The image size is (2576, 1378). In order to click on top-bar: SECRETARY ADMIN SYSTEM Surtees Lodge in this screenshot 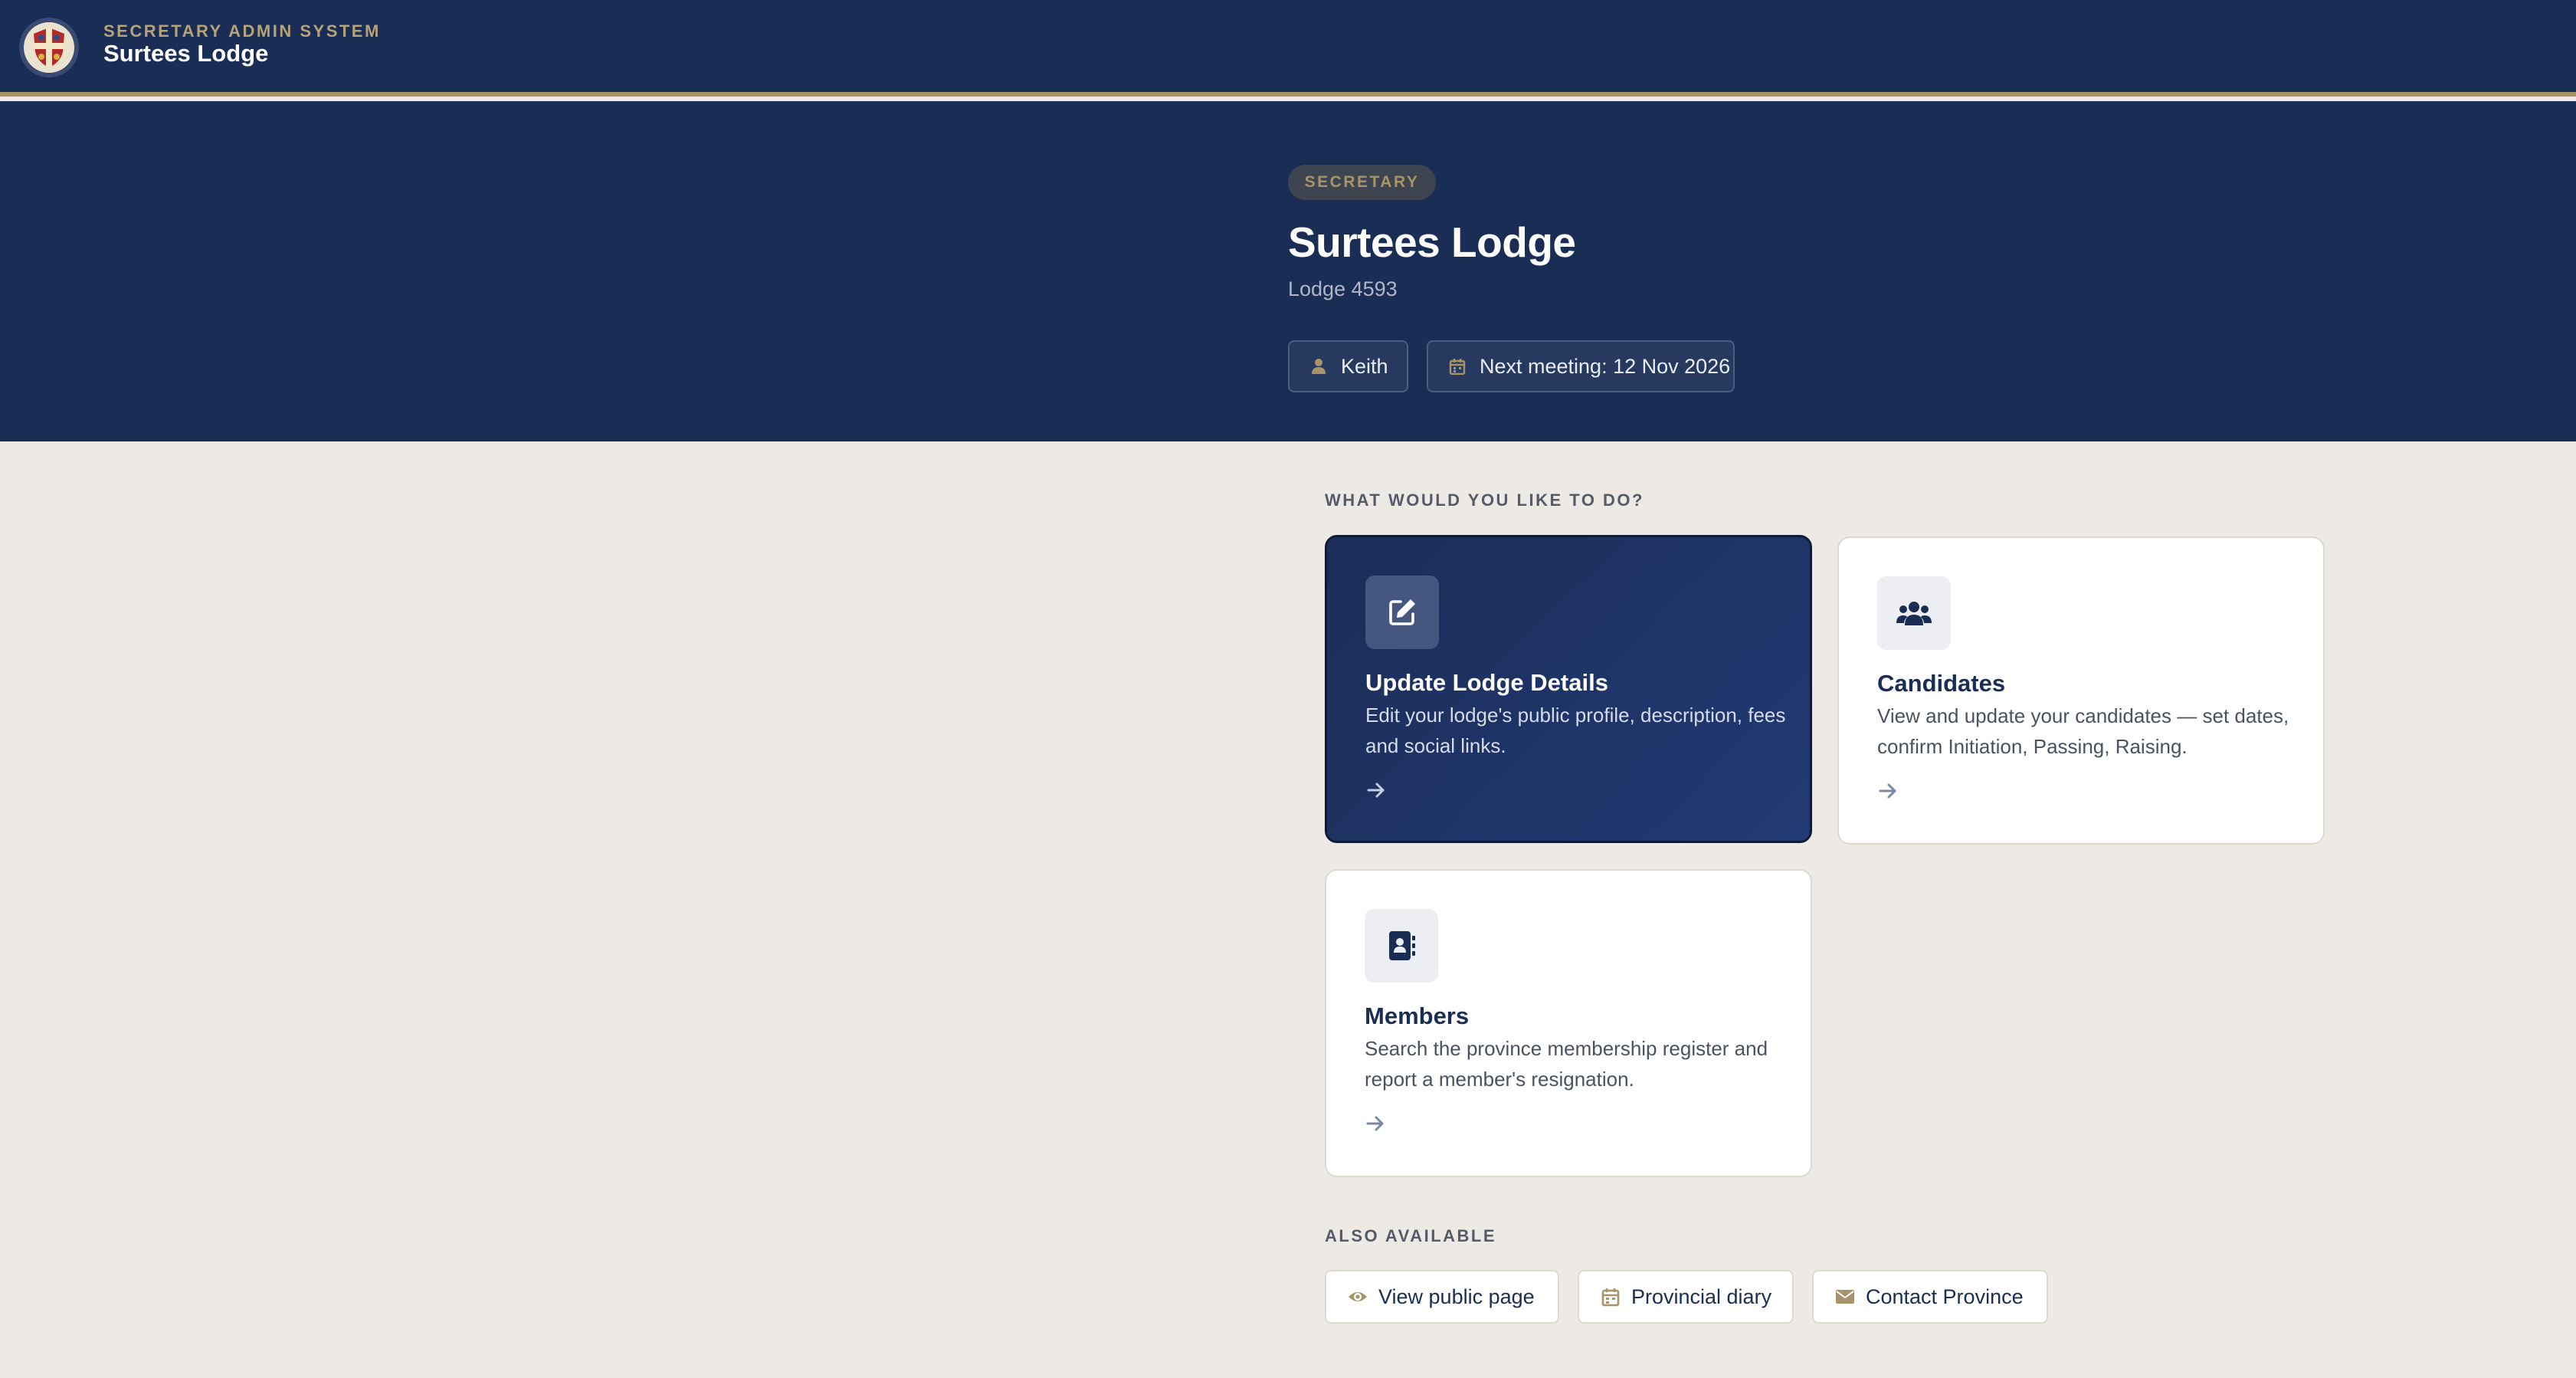, I will do `click(1288, 48)`.